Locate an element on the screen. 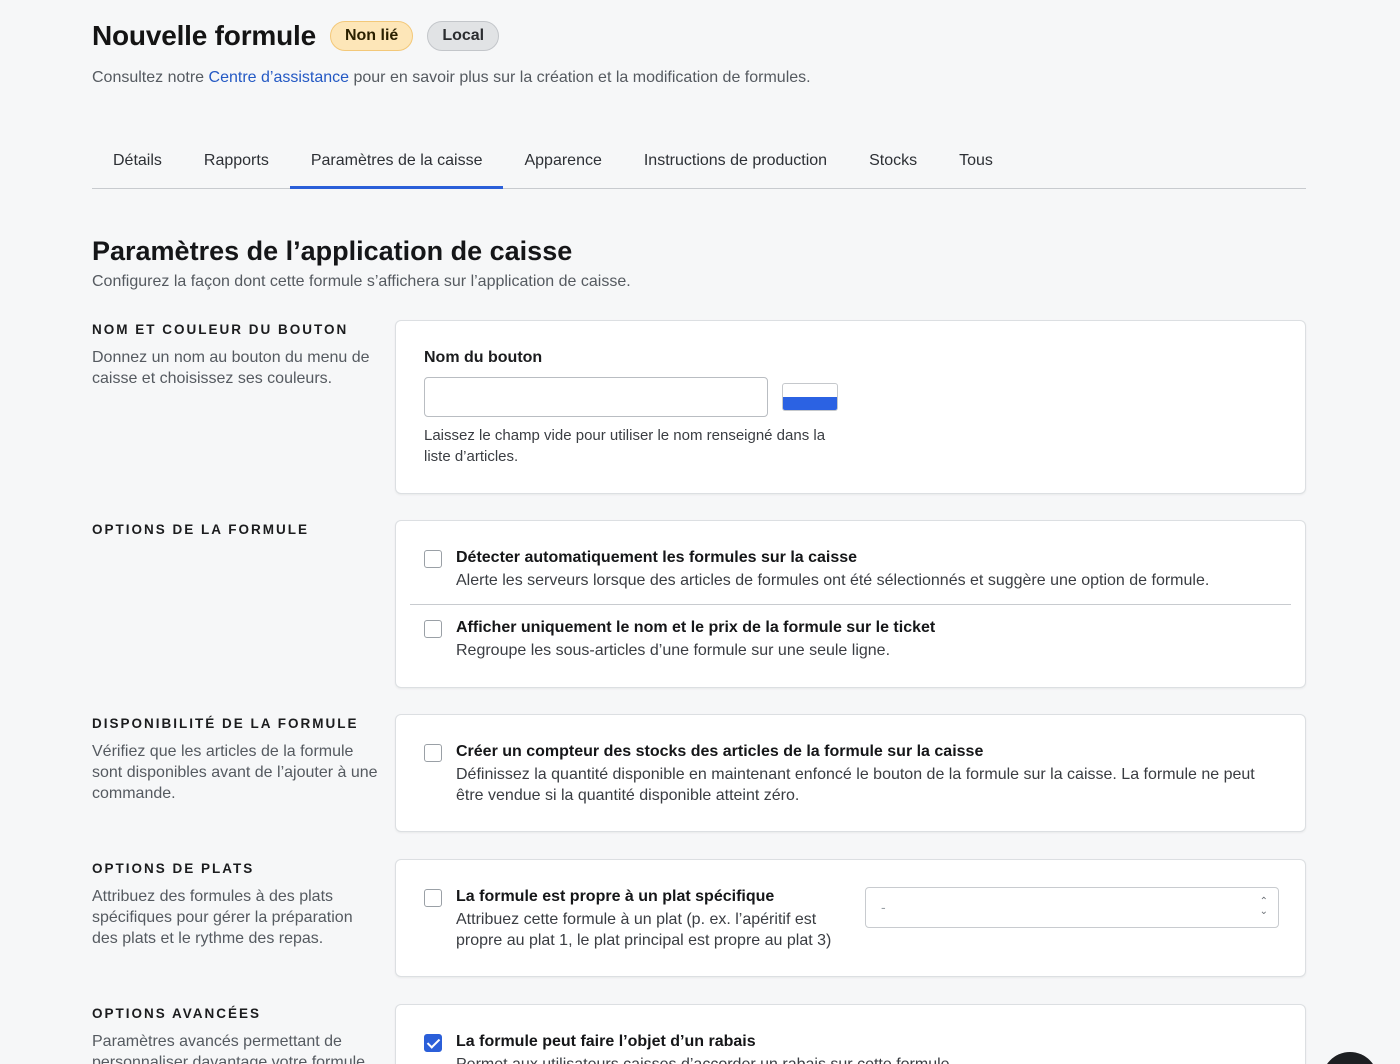  button-color-picker is located at coordinates (810, 397).